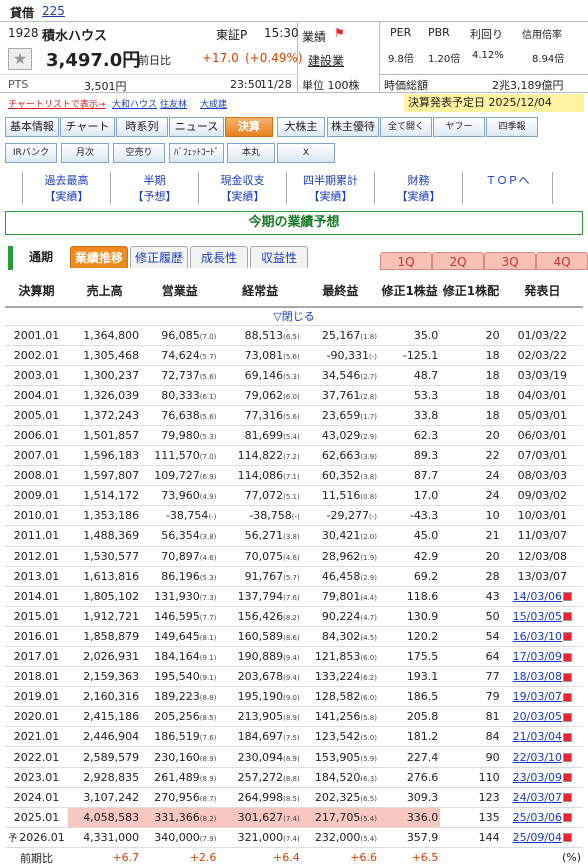  Describe the element at coordinates (542, 777) in the screenshot. I see `date-cell: 23/03/09` at that location.